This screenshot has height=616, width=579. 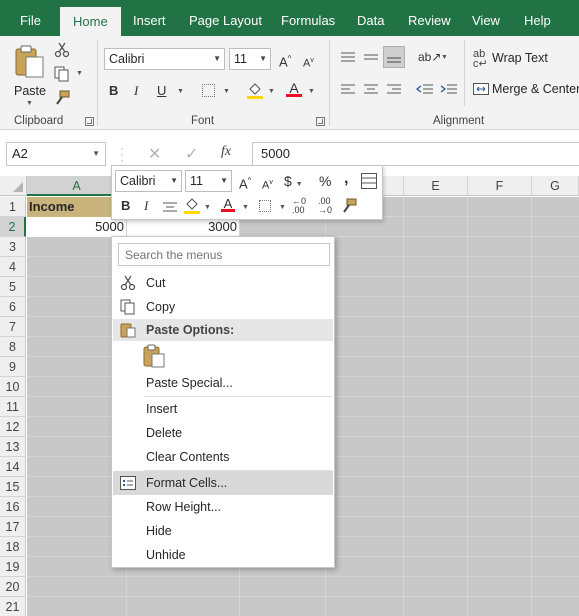 What do you see at coordinates (79, 73) in the screenshot?
I see `copy-dropdown-icon: ▼` at bounding box center [79, 73].